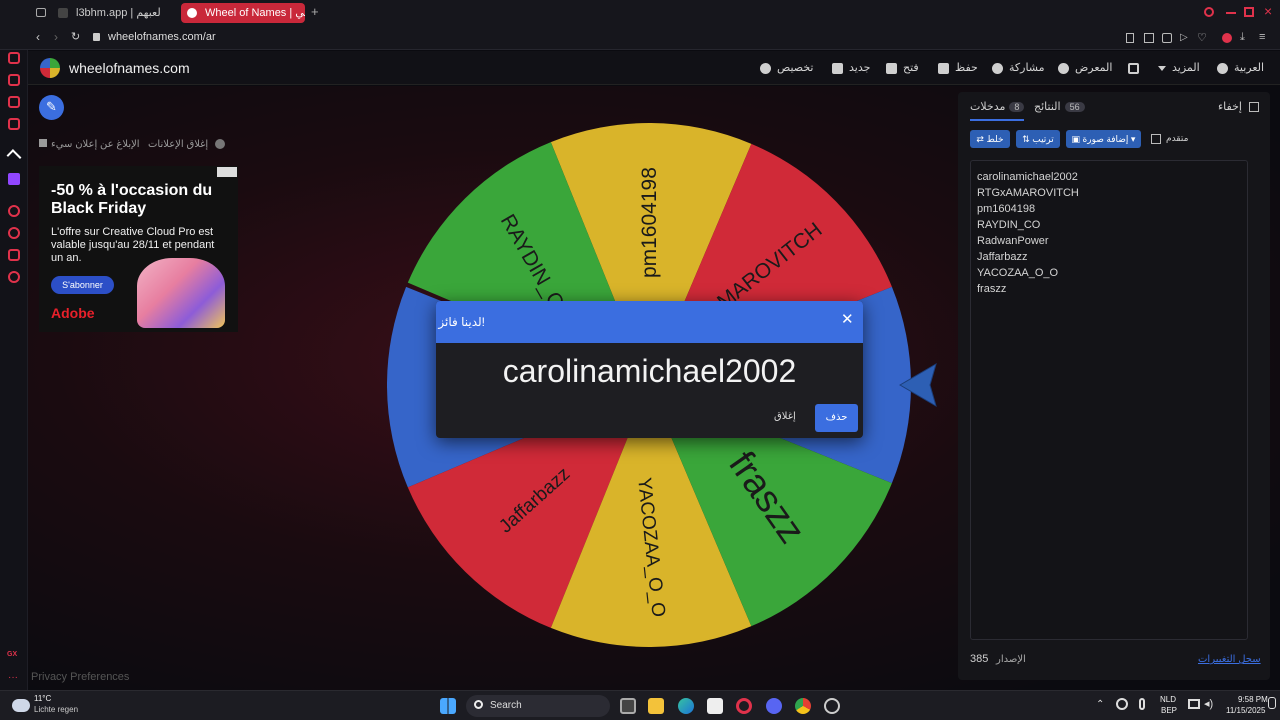 This screenshot has height=720, width=1280. I want to click on dialog-close-icon: ✕, so click(847, 319).